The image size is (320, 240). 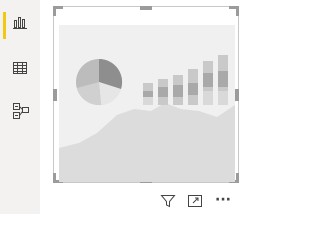 I want to click on placeholder-pie, so click(x=99, y=82).